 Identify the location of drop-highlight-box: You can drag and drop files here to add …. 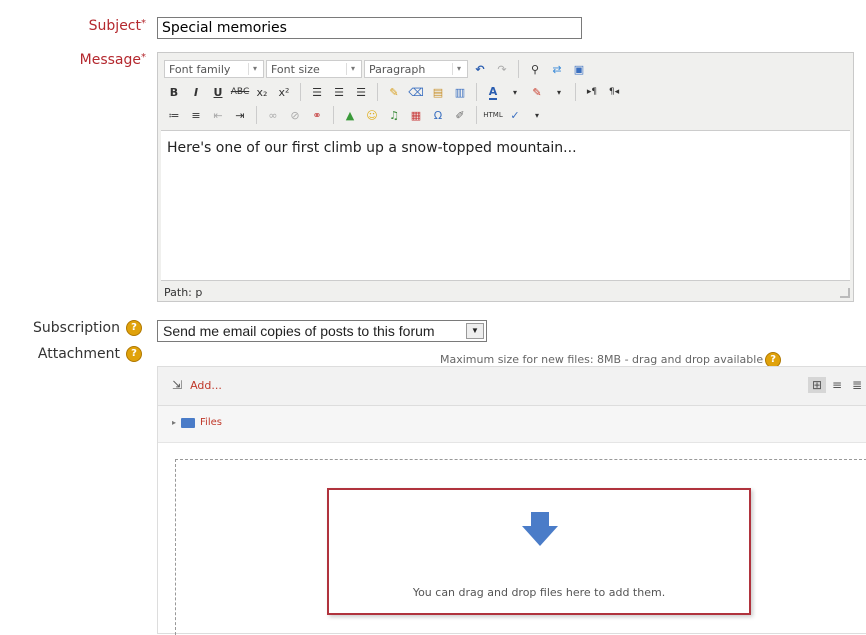
(539, 551).